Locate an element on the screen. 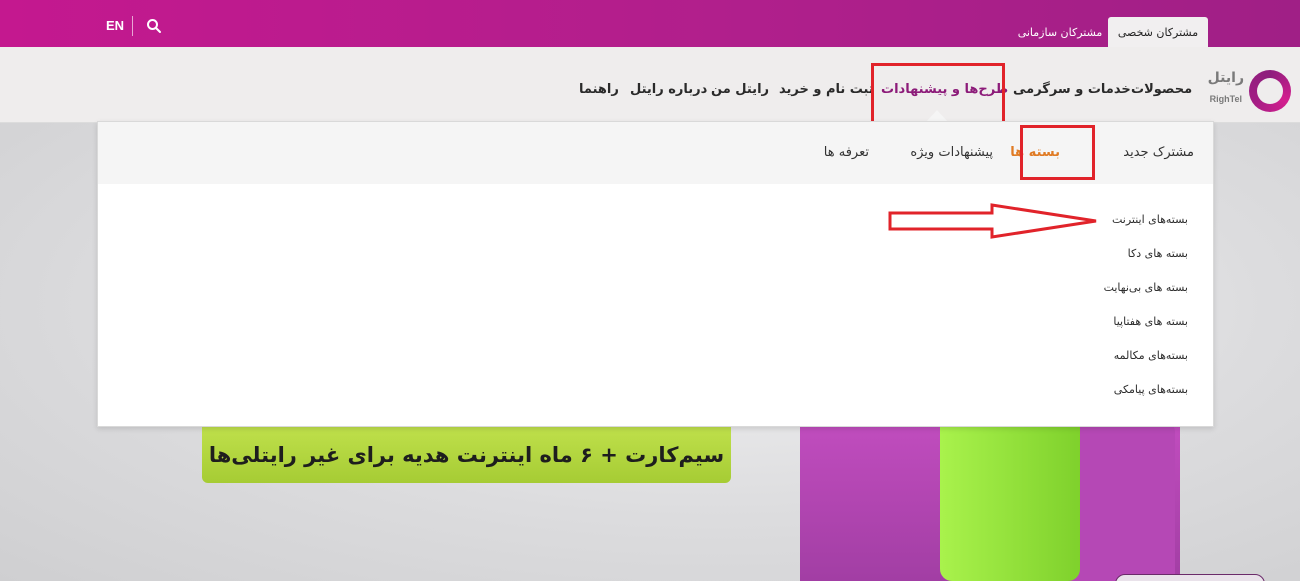 The image size is (1300, 581). list-item-sms-packages: بسته‌های پیامکی is located at coordinates (1151, 390).